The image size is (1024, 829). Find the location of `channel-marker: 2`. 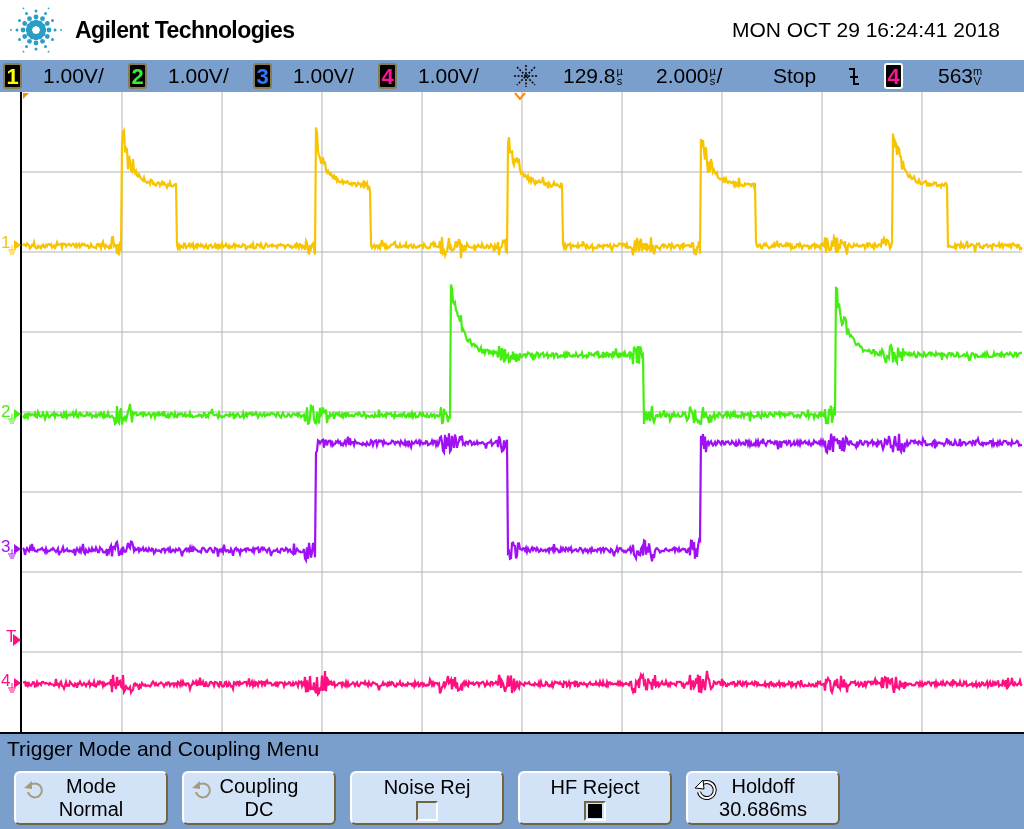

channel-marker: 2 is located at coordinates (6, 411).